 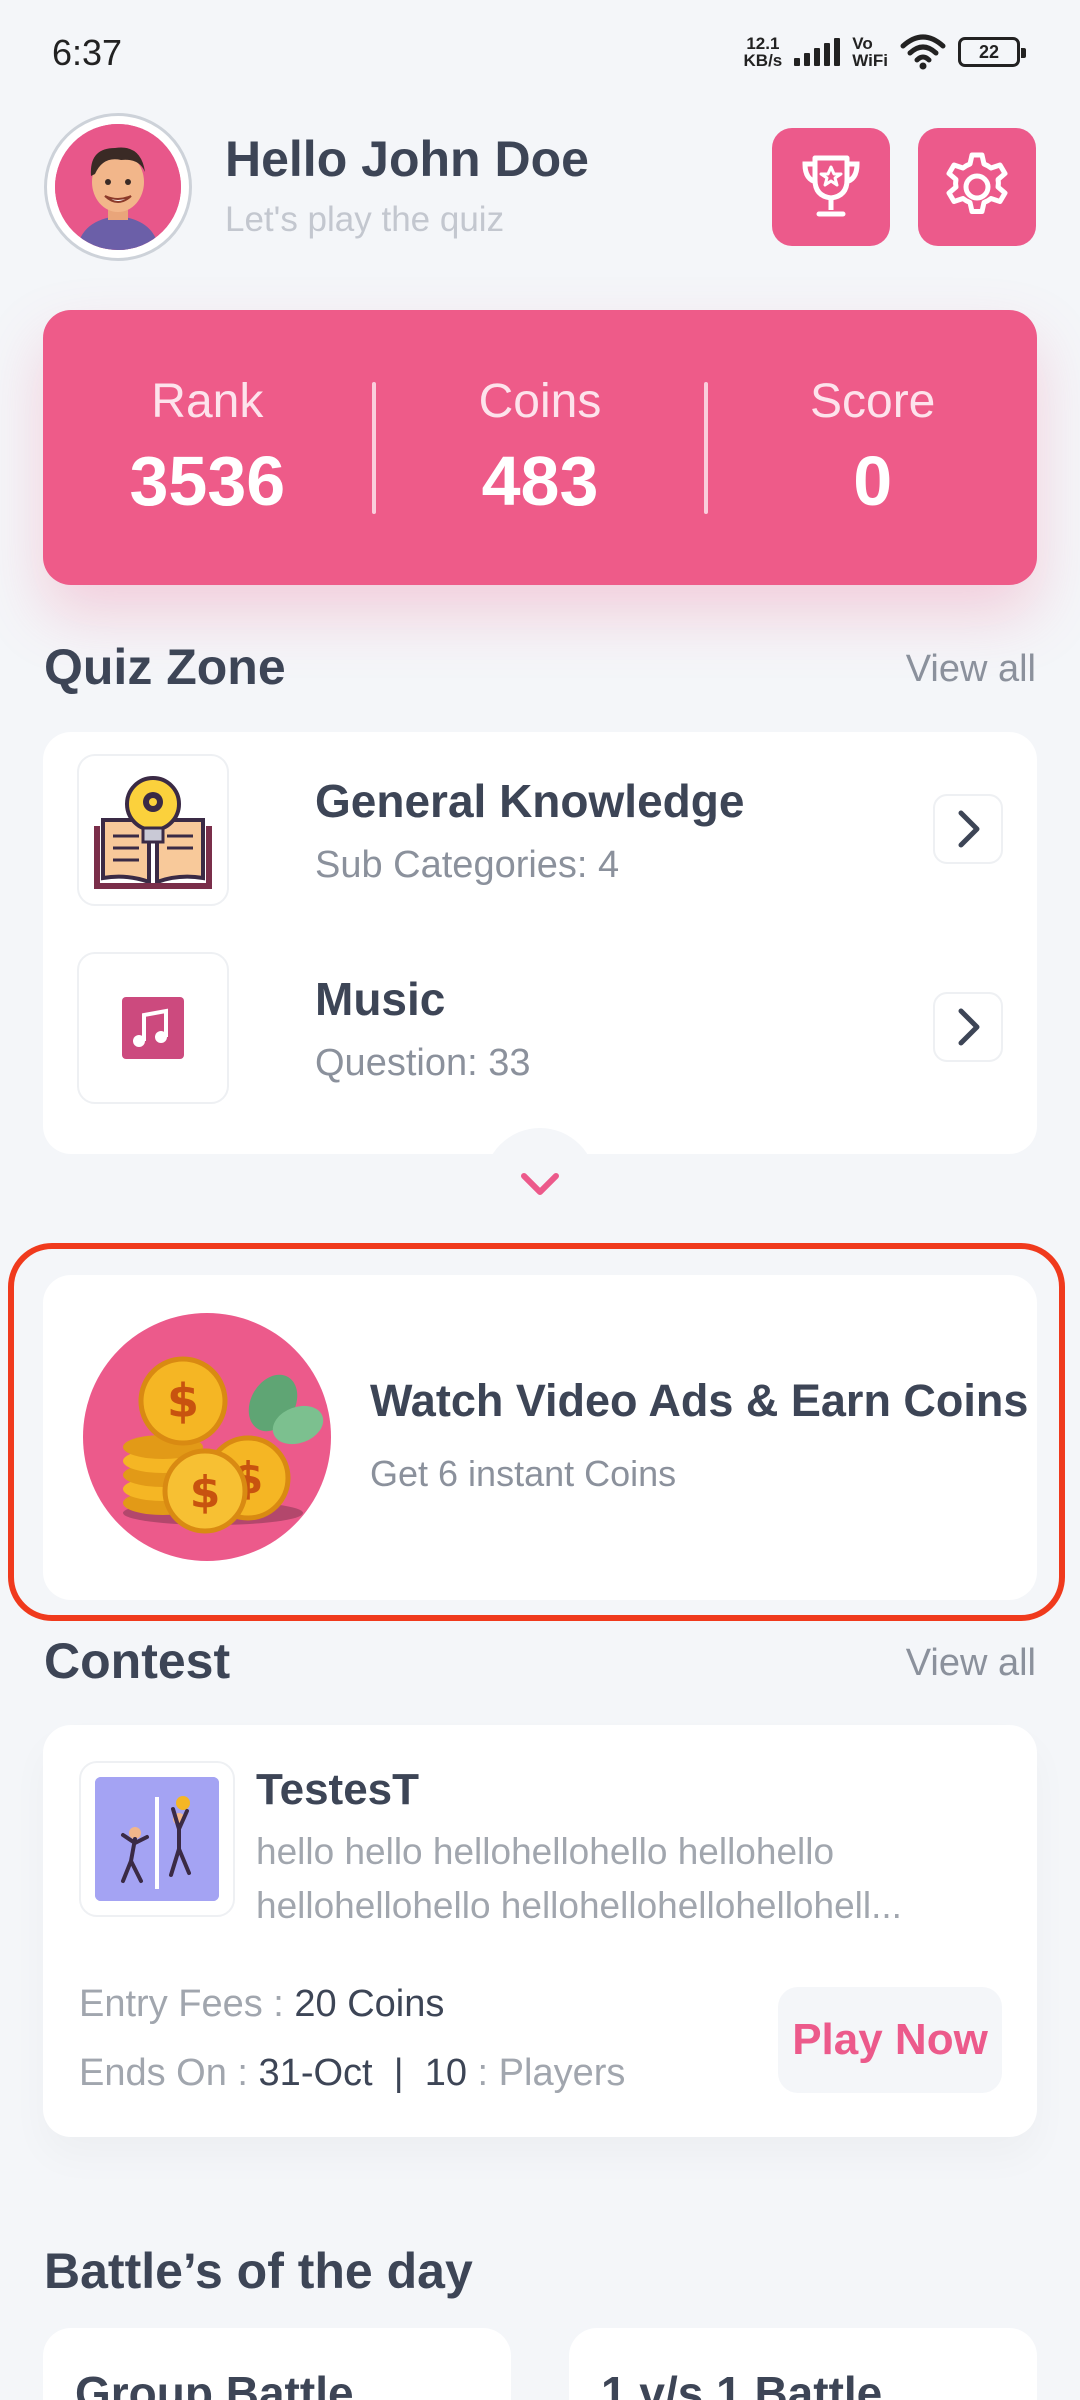 What do you see at coordinates (546, 2073) in the screenshot?
I see `players-label: : Players` at bounding box center [546, 2073].